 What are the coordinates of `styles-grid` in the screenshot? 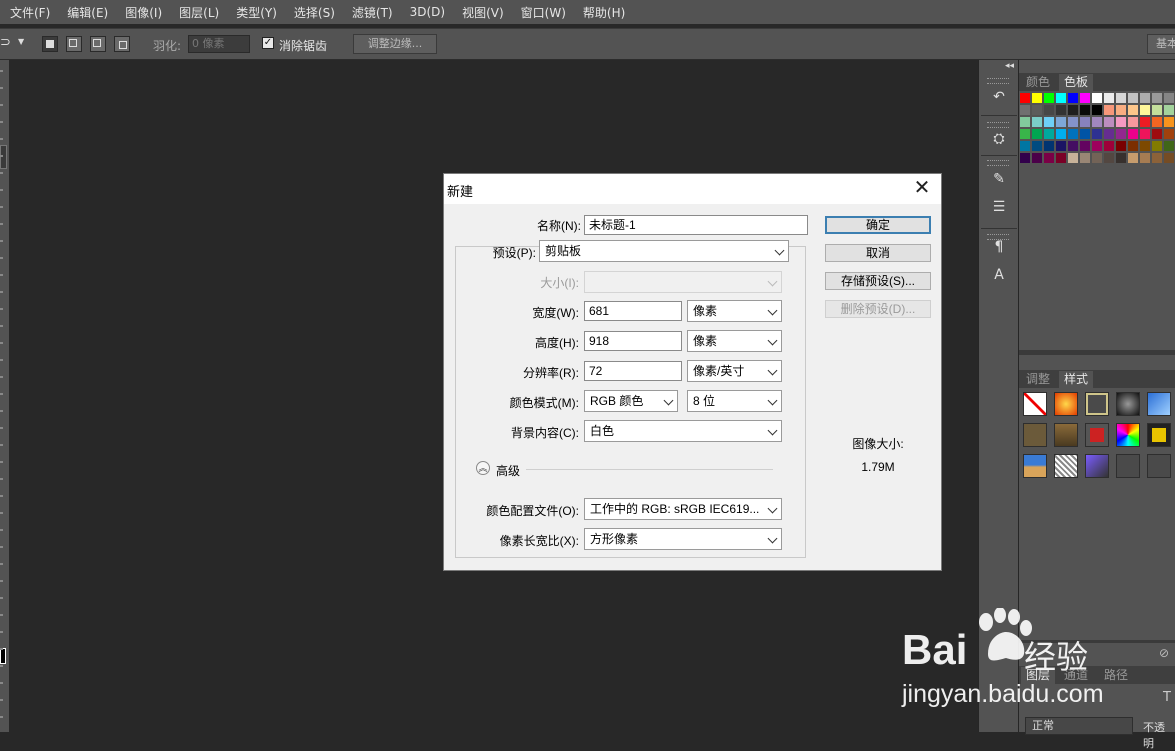 It's located at (1097, 440).